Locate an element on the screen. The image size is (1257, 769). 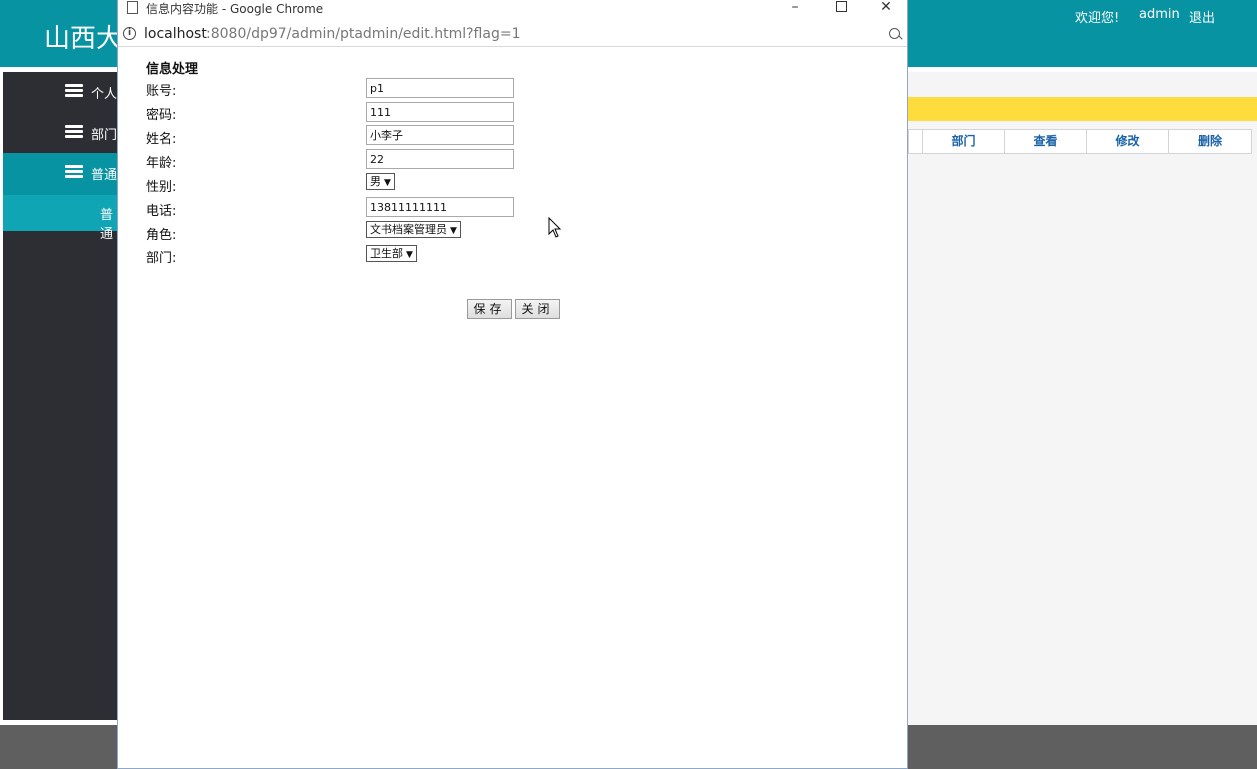
role-select: 文书档案管理员 ▼ is located at coordinates (413, 229).